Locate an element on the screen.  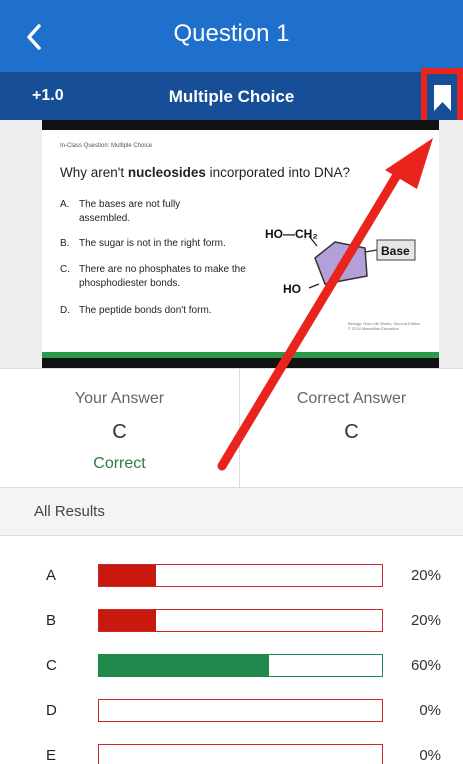
your-answer-panel: Your Answer C Correct is located at coordinates (120, 429).